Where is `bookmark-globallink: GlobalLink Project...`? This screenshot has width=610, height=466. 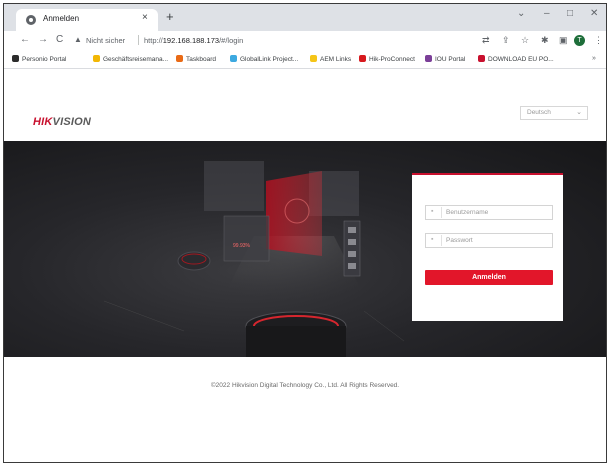
bookmark-globallink: GlobalLink Project... is located at coordinates (264, 59).